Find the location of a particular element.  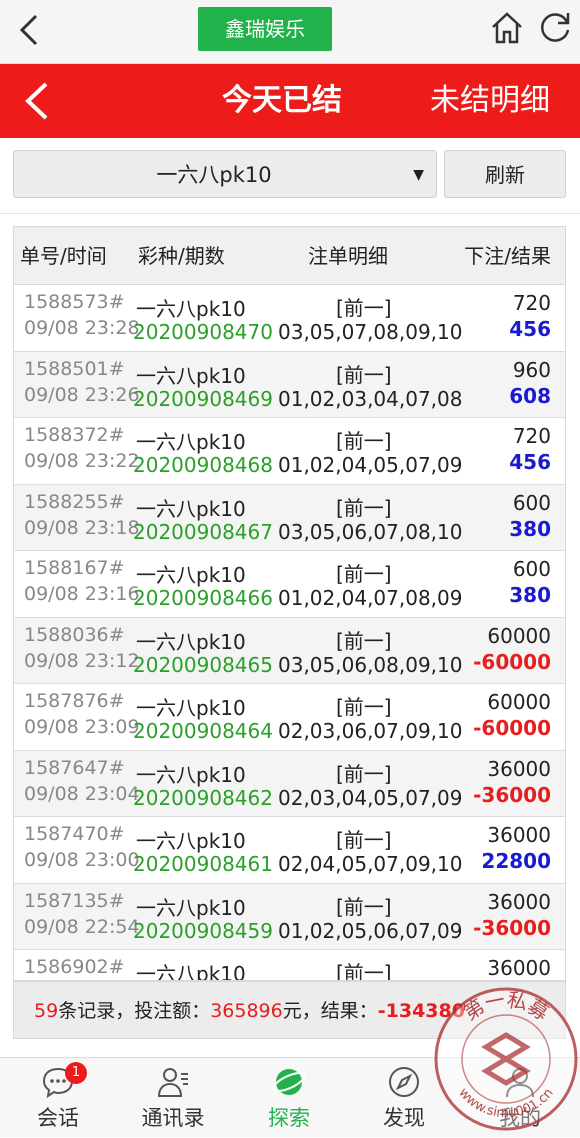

top-app-bar: 鑫瑞娱乐 is located at coordinates (290, 32).